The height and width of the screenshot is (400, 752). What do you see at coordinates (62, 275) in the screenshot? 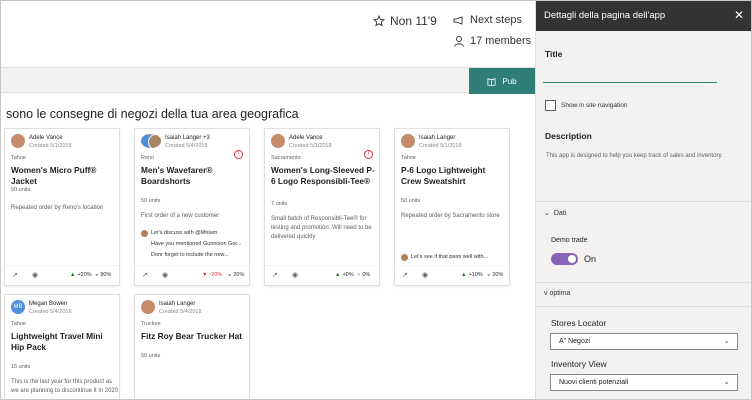
I see `card-footer: ↗ ◉ ▲ +20% ◒ 80%` at bounding box center [62, 275].